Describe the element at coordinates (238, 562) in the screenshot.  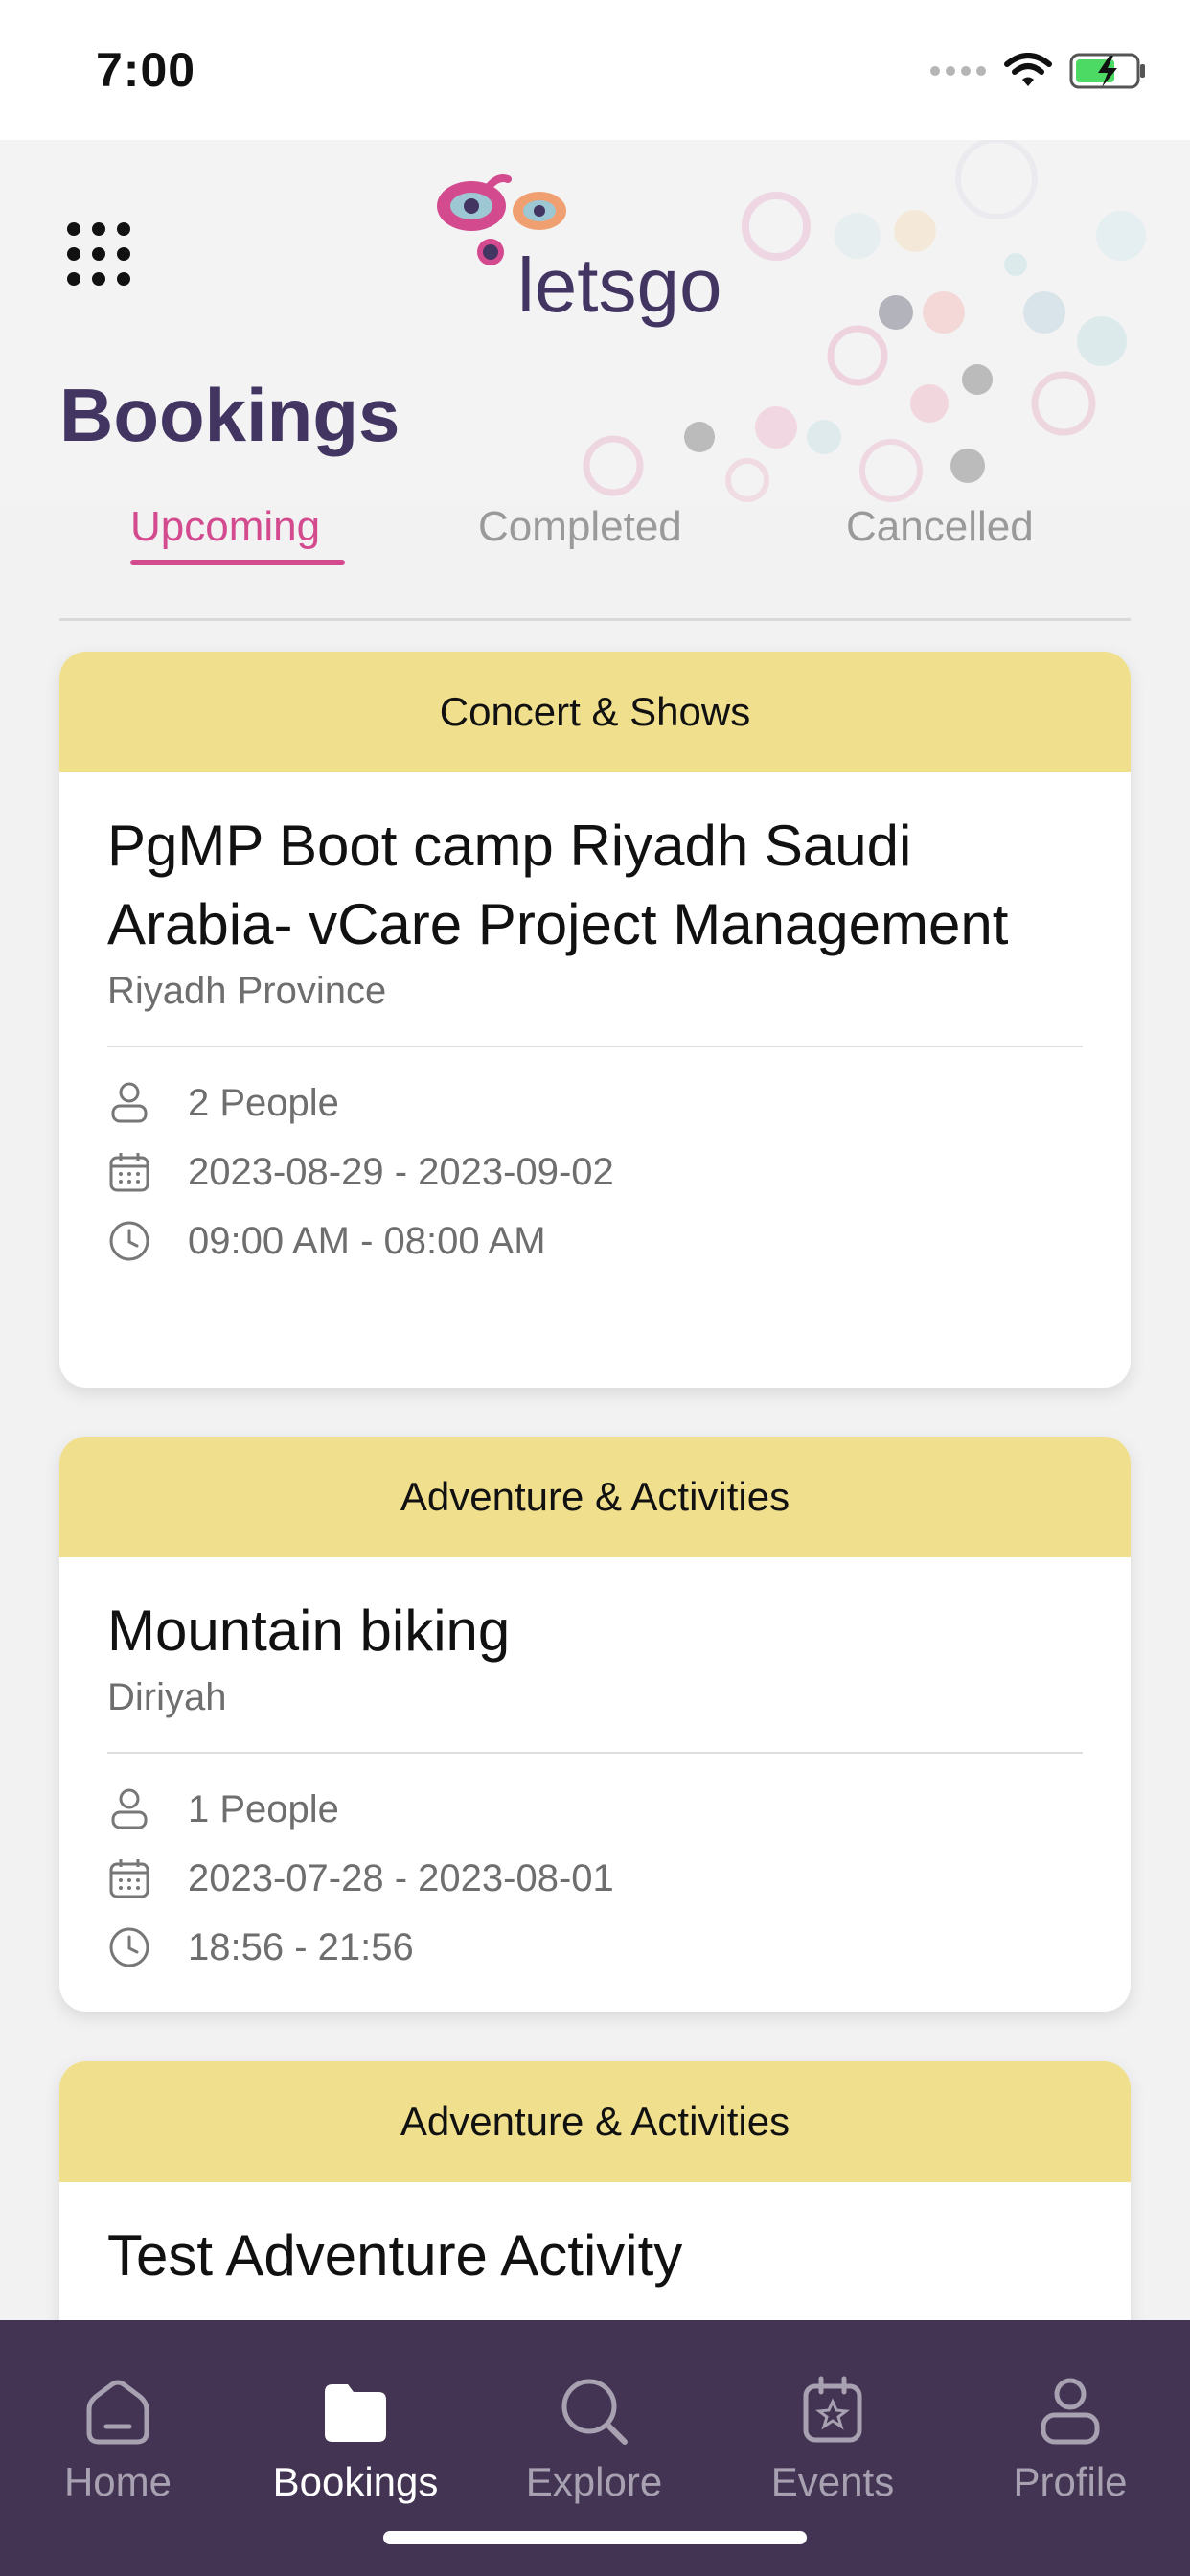
I see `active-tab-indicator` at that location.